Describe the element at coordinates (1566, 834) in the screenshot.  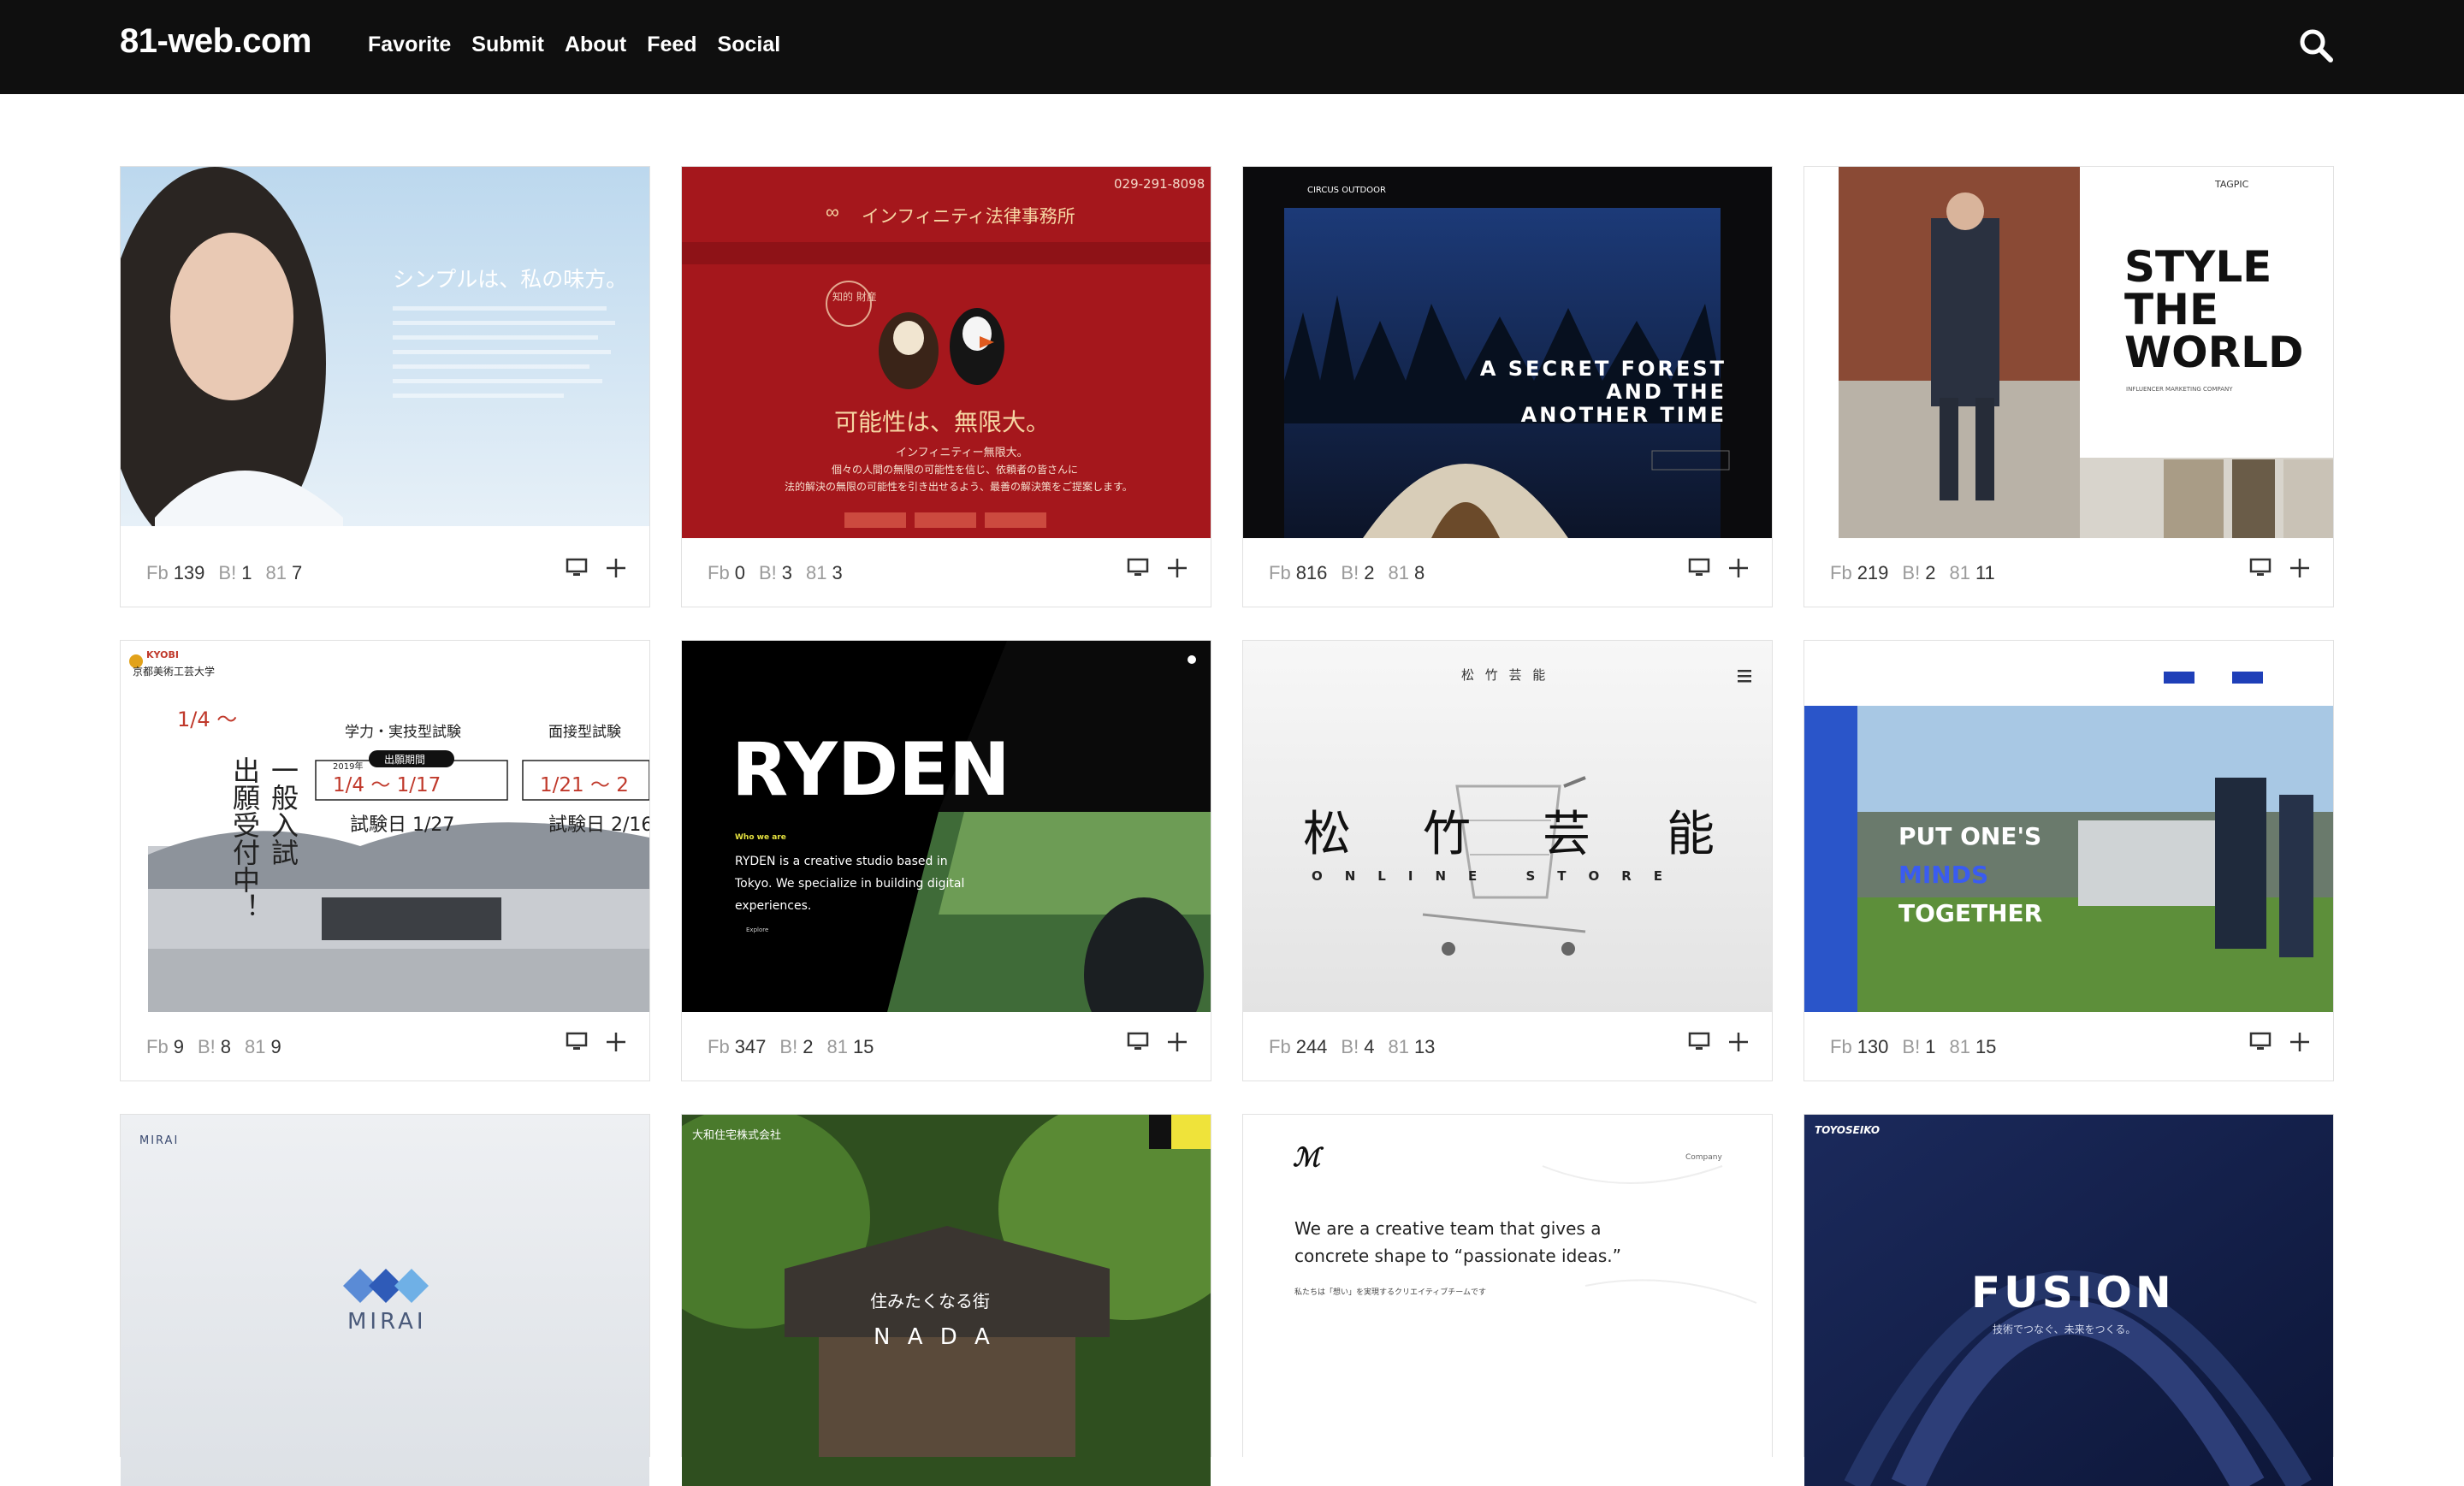
I see `thumbnail-char-3: 芸` at that location.